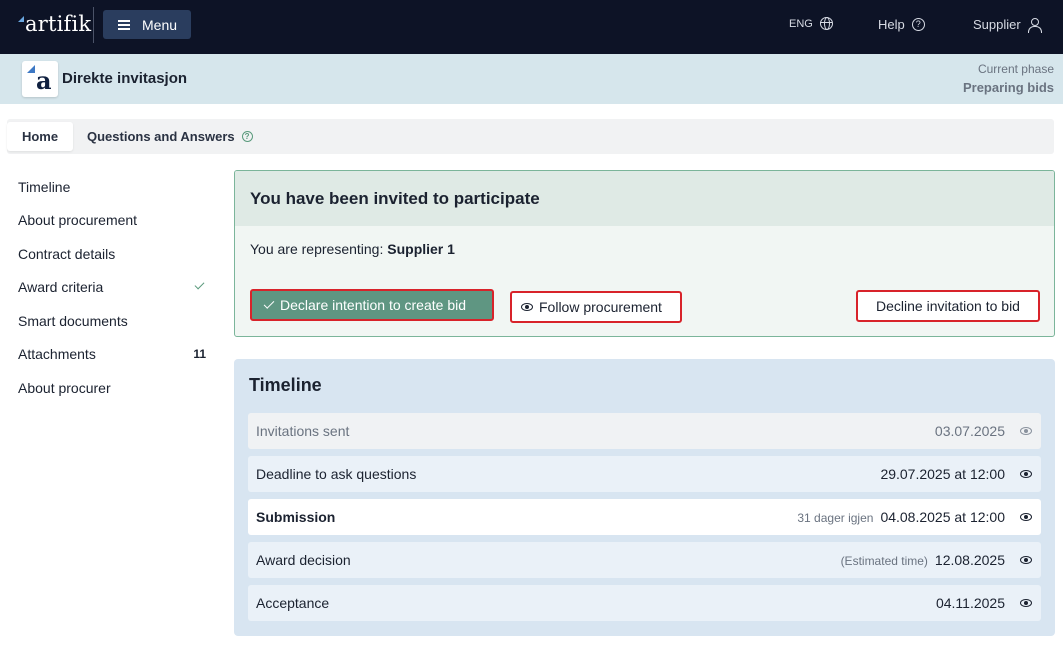 The image size is (1063, 645). I want to click on invitation-heading: You have been invited to participate, so click(644, 198).